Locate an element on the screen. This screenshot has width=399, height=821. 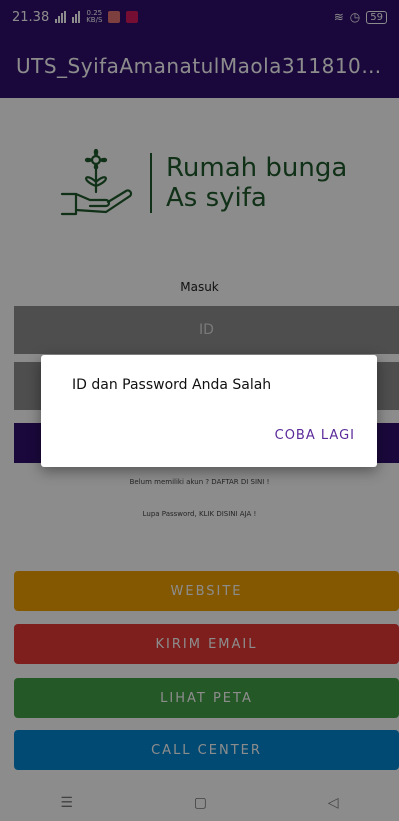
dialog-message: ID dan Password Anda Salah is located at coordinates (172, 385).